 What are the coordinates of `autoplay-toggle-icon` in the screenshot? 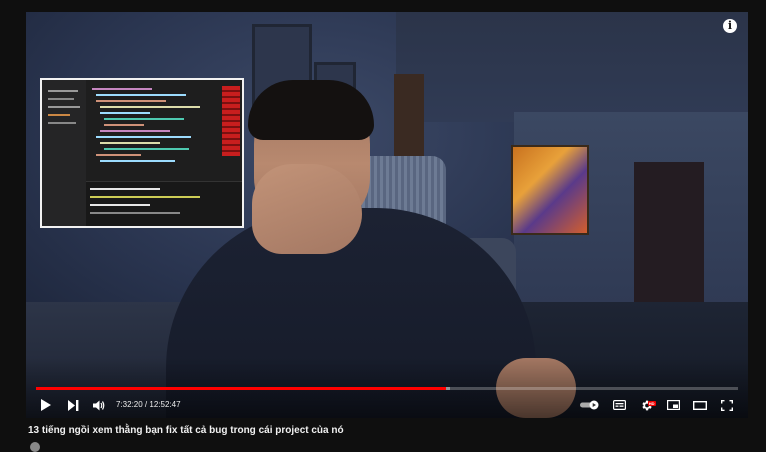 It's located at (589, 405).